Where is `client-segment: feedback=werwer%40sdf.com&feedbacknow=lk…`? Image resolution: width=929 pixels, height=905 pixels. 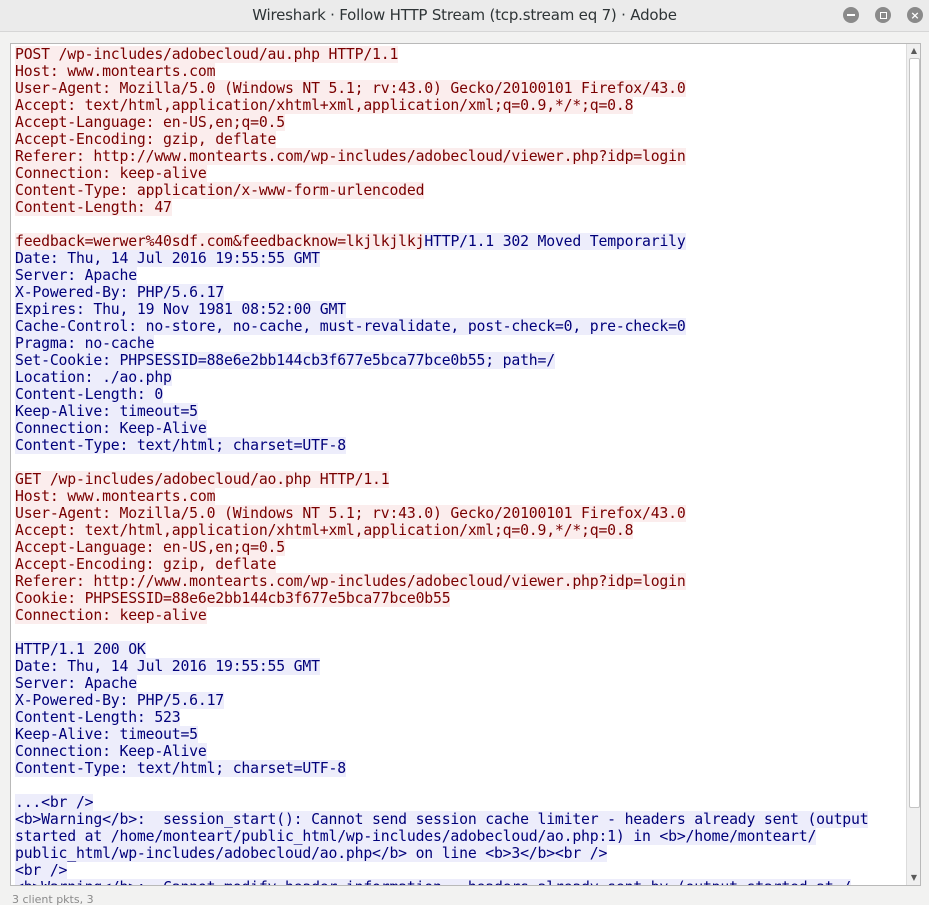 client-segment: feedback=werwer%40sdf.com&feedbacknow=lk… is located at coordinates (220, 241).